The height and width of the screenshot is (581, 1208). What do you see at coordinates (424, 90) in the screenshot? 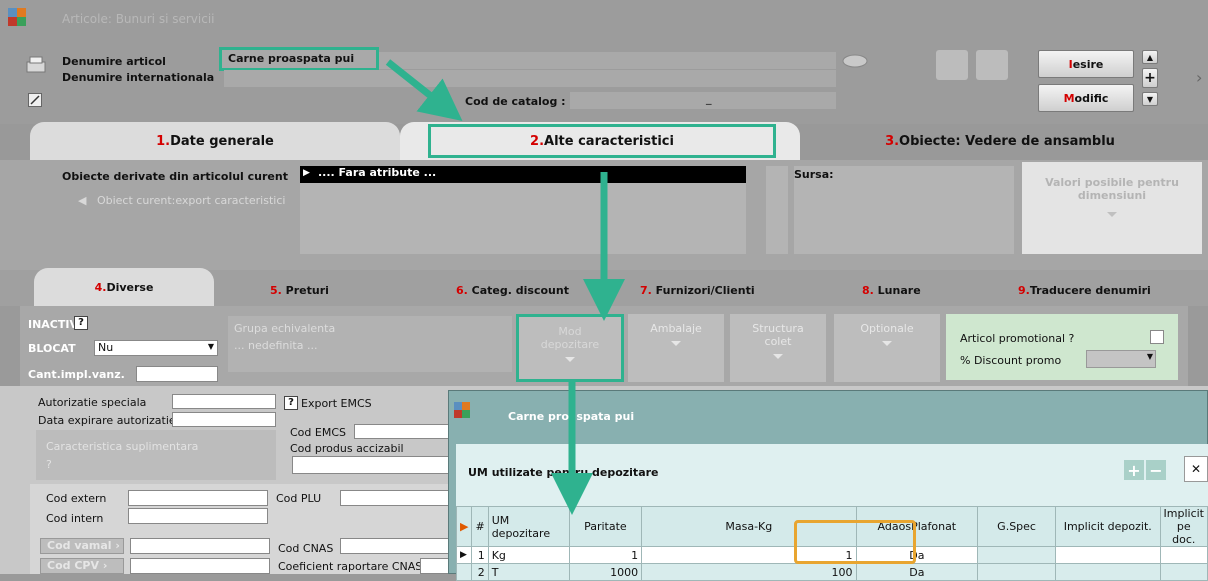
I see `arrow-name-to-tab` at bounding box center [424, 90].